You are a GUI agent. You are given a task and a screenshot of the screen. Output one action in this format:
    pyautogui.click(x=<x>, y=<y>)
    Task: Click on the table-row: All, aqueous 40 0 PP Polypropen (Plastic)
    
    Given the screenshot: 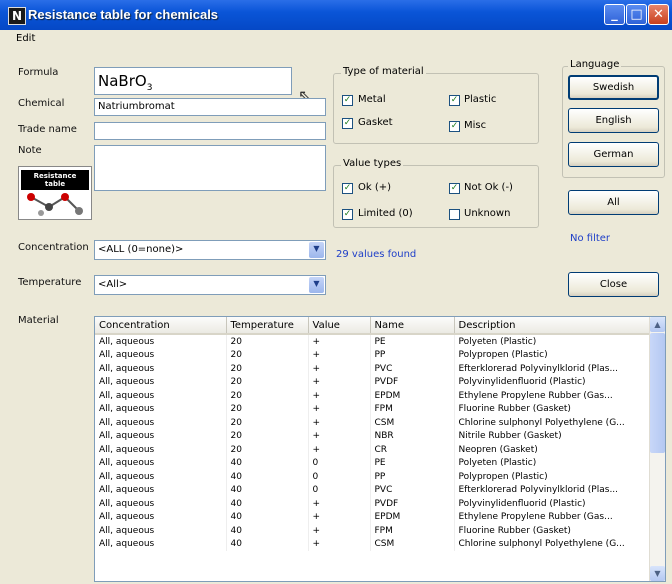 What is the action you would take?
    pyautogui.click(x=373, y=477)
    